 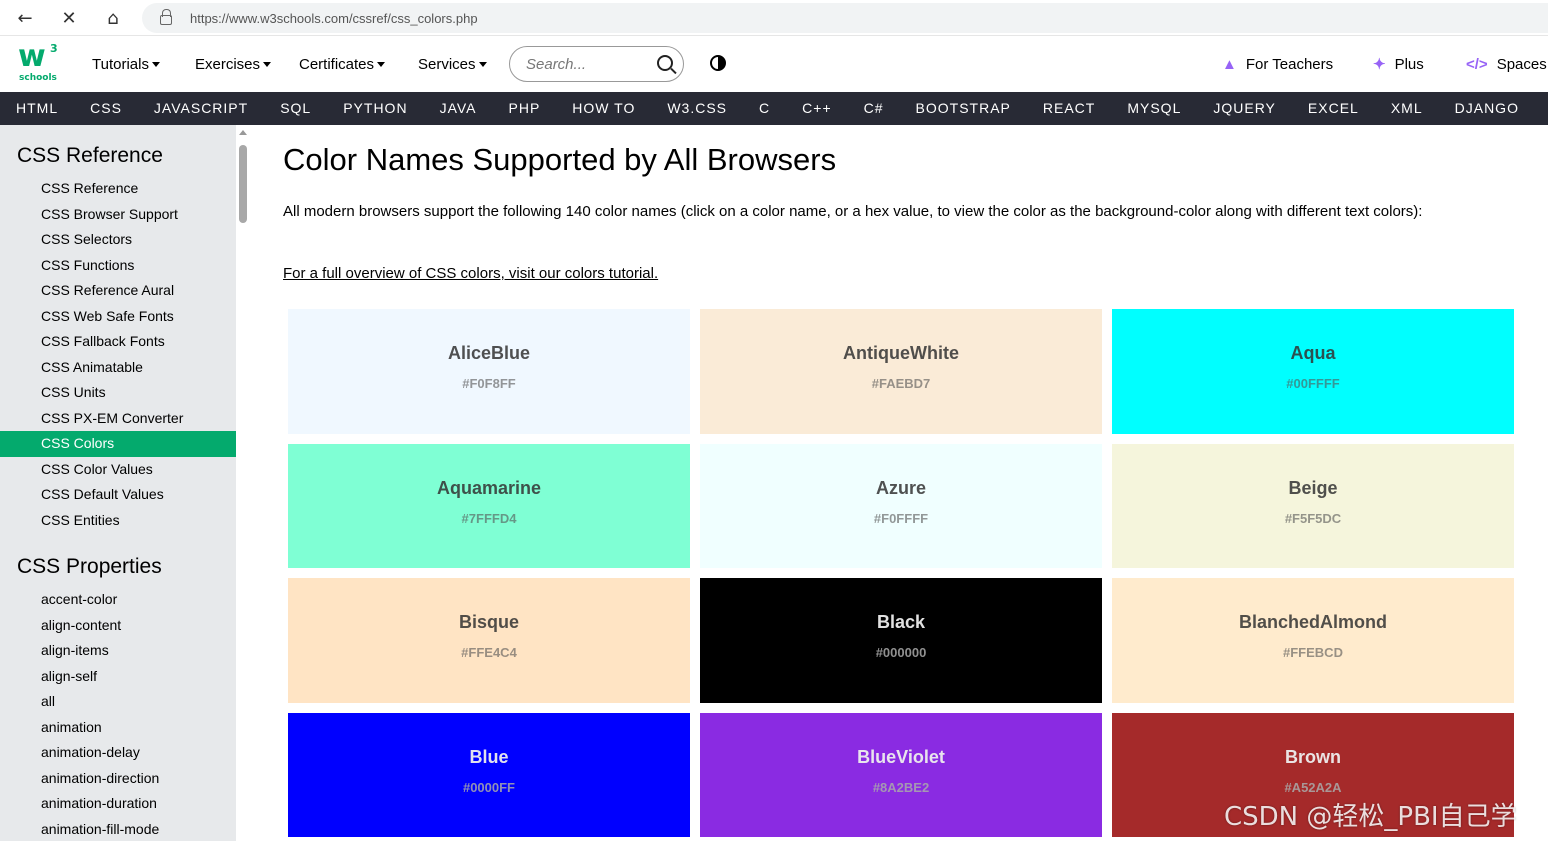 I want to click on sidebar-item-css-web-safe-fonts: CSS Web Safe Fonts, so click(x=118, y=317).